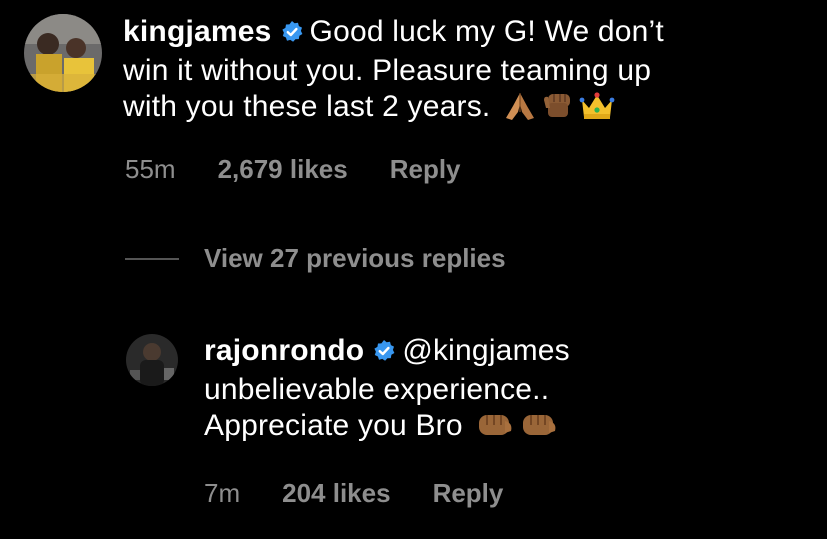 This screenshot has height=539, width=827. Describe the element at coordinates (486, 31) in the screenshot. I see `comment-line-1: Good luck my G! We don’t` at that location.